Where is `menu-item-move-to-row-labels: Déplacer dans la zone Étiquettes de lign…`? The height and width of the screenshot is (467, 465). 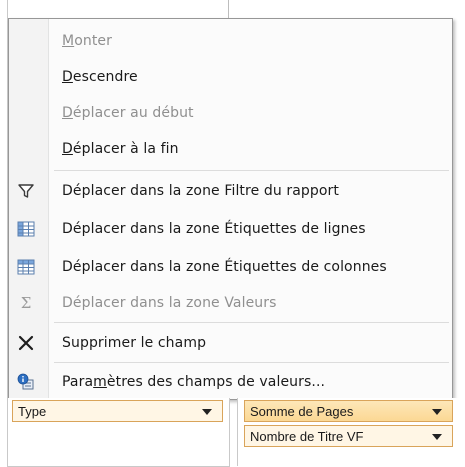 menu-item-move-to-row-labels: Déplacer dans la zone Étiquettes de lign… is located at coordinates (230, 229).